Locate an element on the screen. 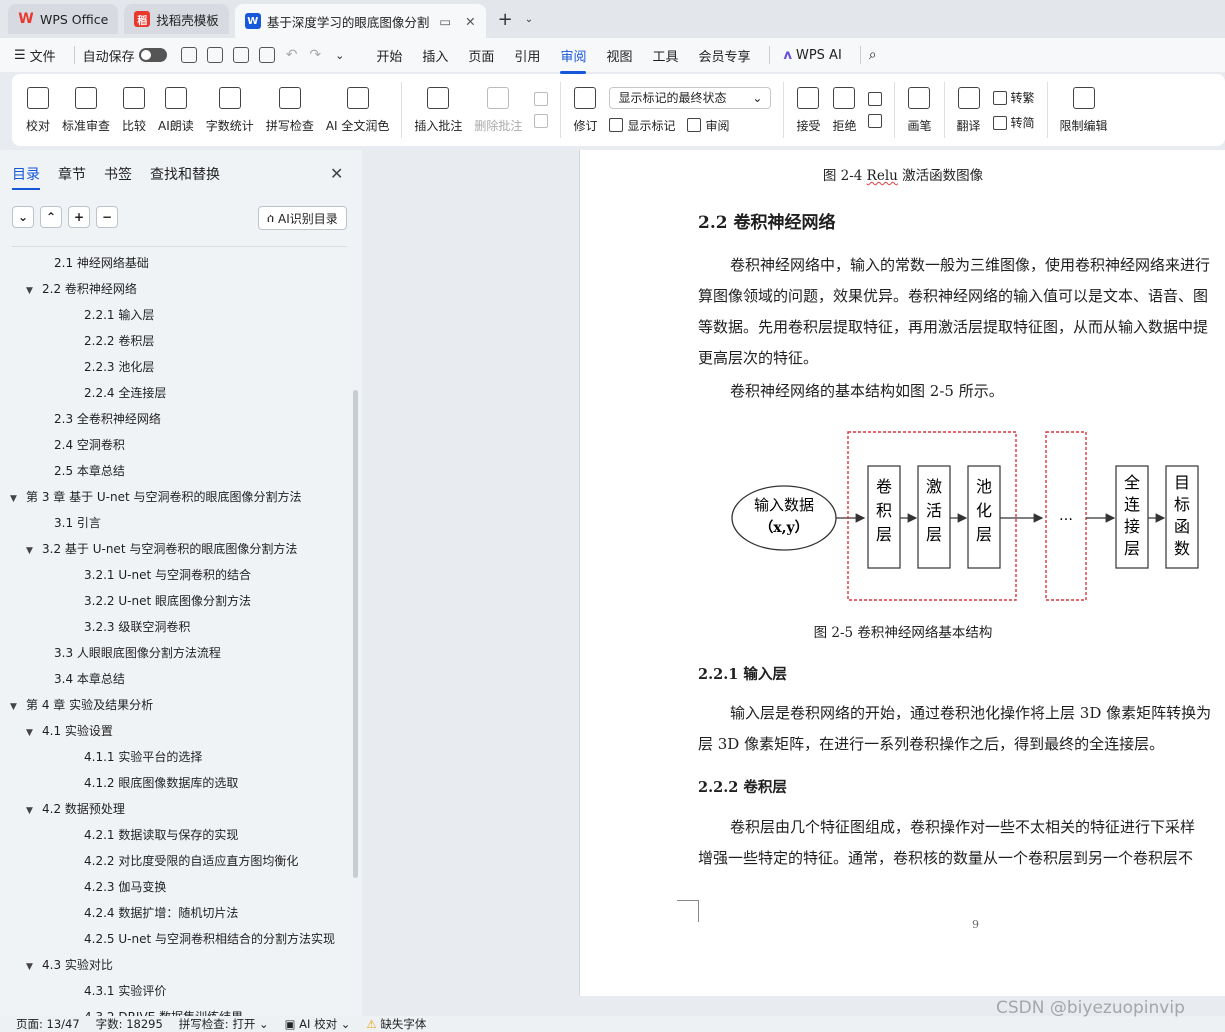 Image resolution: width=1225 pixels, height=1032 pixels. nav-tab-chapters: 章节 is located at coordinates (72, 174).